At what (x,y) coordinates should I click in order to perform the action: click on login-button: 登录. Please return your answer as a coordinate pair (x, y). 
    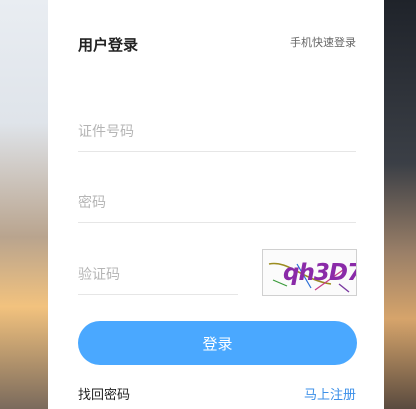
    Looking at the image, I should click on (217, 343).